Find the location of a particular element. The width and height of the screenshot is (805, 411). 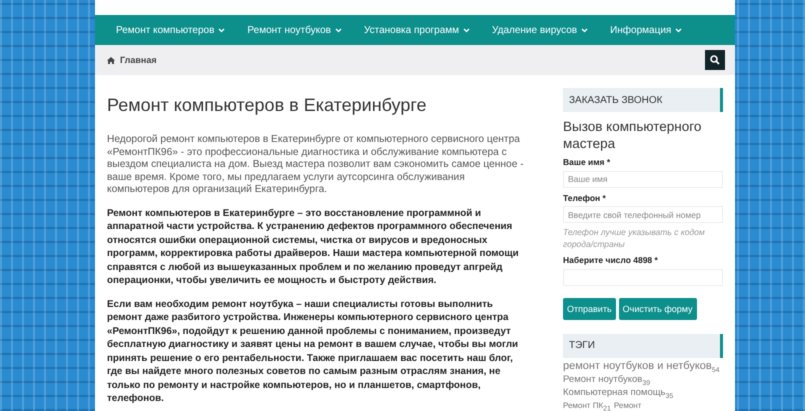

field-label: Ваше имя * is located at coordinates (587, 162).